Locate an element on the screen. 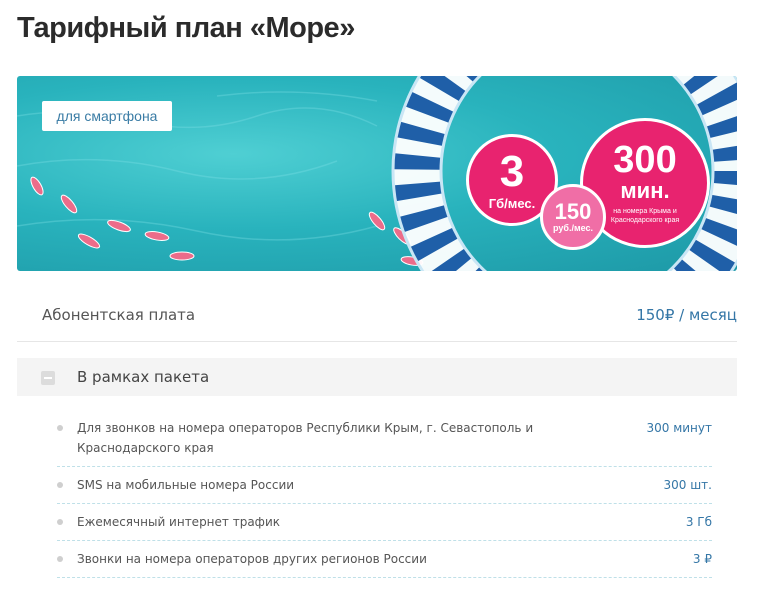  package-toggle: В рамках пакета is located at coordinates (377, 377).